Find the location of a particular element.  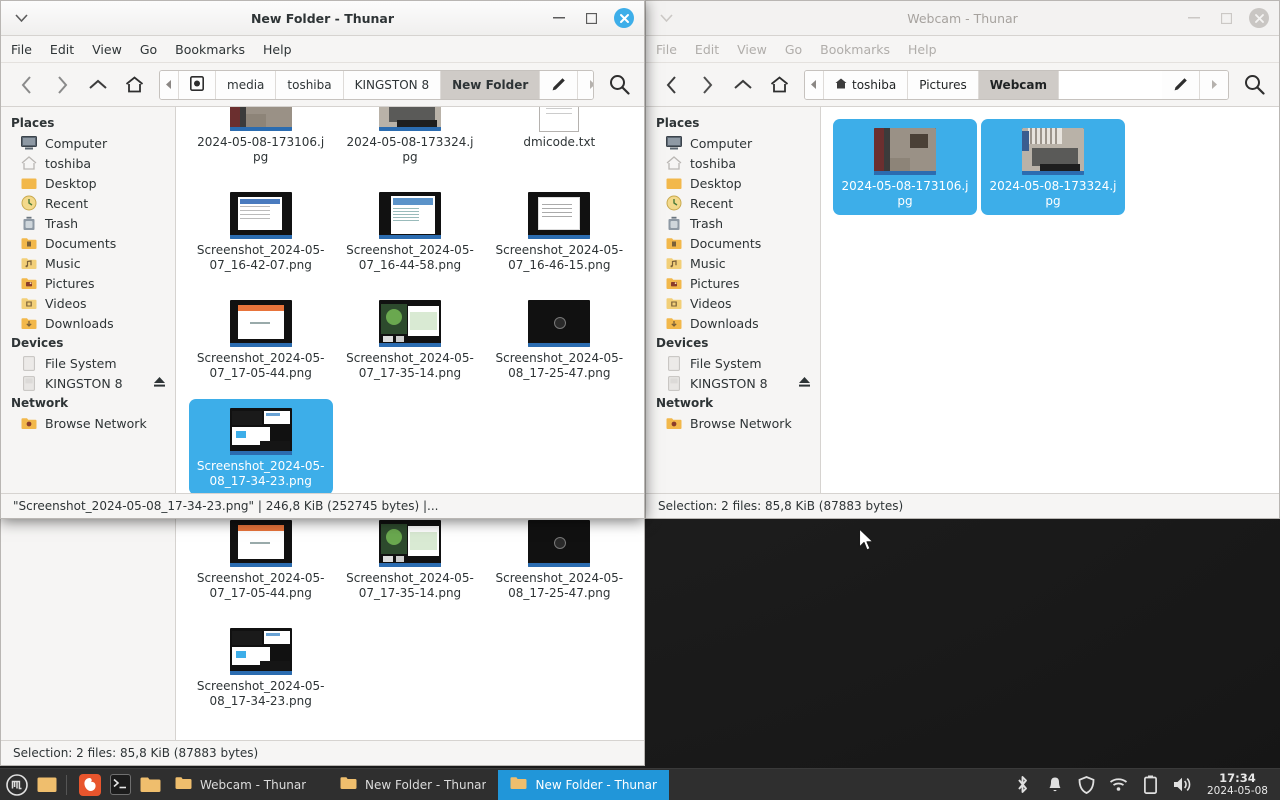

sidebar-item-music: Music is located at coordinates (733, 263).